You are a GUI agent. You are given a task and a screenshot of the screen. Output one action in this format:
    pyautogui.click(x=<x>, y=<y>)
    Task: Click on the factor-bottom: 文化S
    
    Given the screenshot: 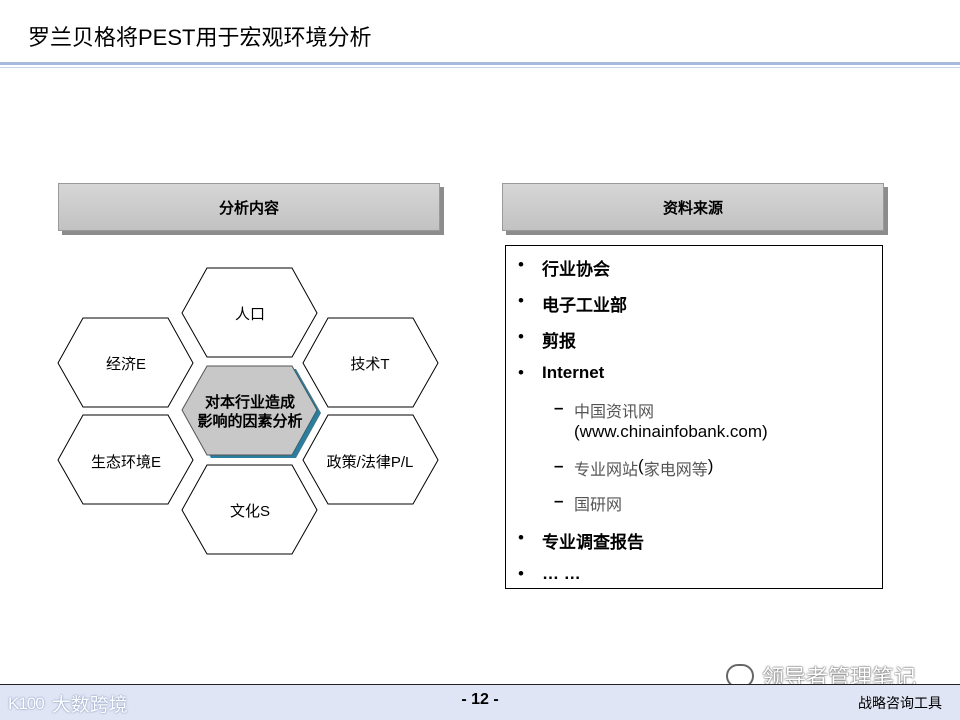 What is the action you would take?
    pyautogui.click(x=249, y=511)
    